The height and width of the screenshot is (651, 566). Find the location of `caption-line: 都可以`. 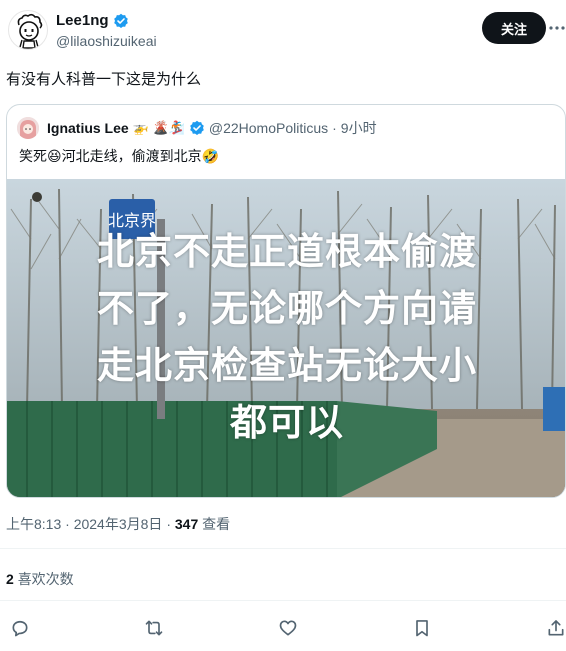

caption-line: 都可以 is located at coordinates (287, 422).